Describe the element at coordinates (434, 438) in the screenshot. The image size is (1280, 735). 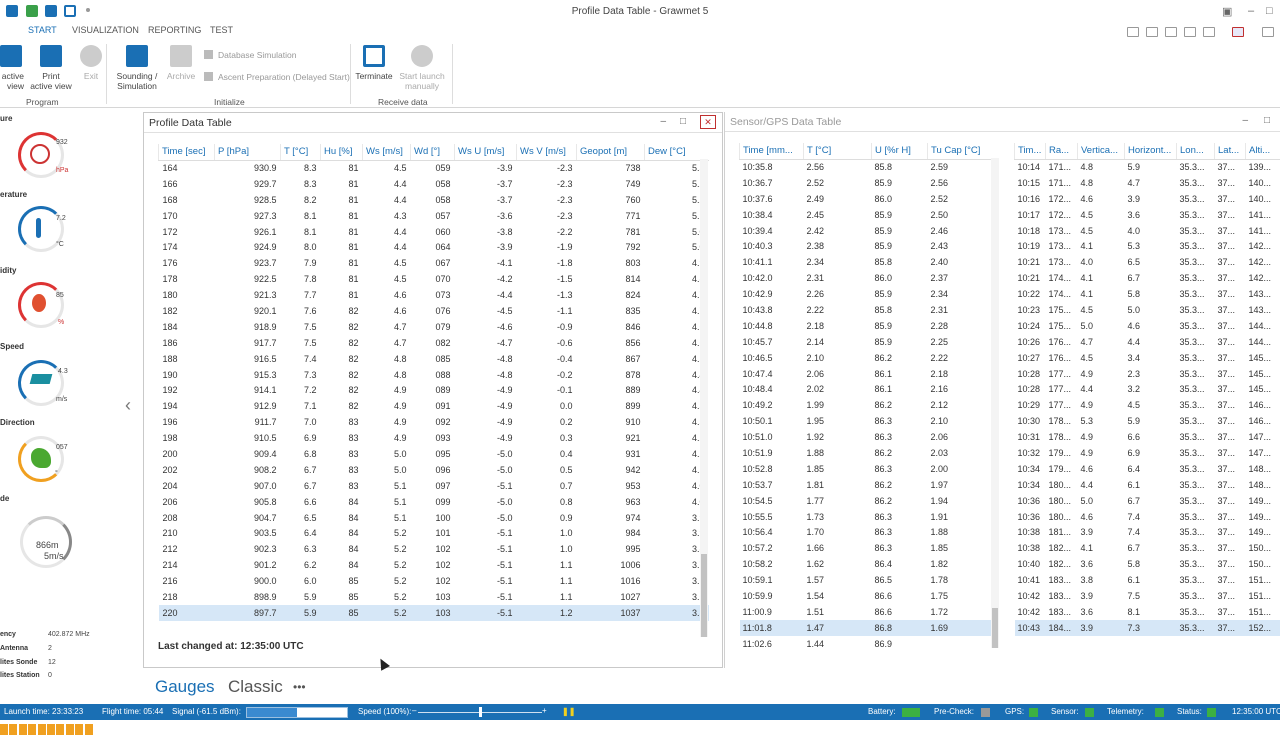
I see `profile-table-row: 198910.56.9834.9093-4.90.39214.2` at that location.